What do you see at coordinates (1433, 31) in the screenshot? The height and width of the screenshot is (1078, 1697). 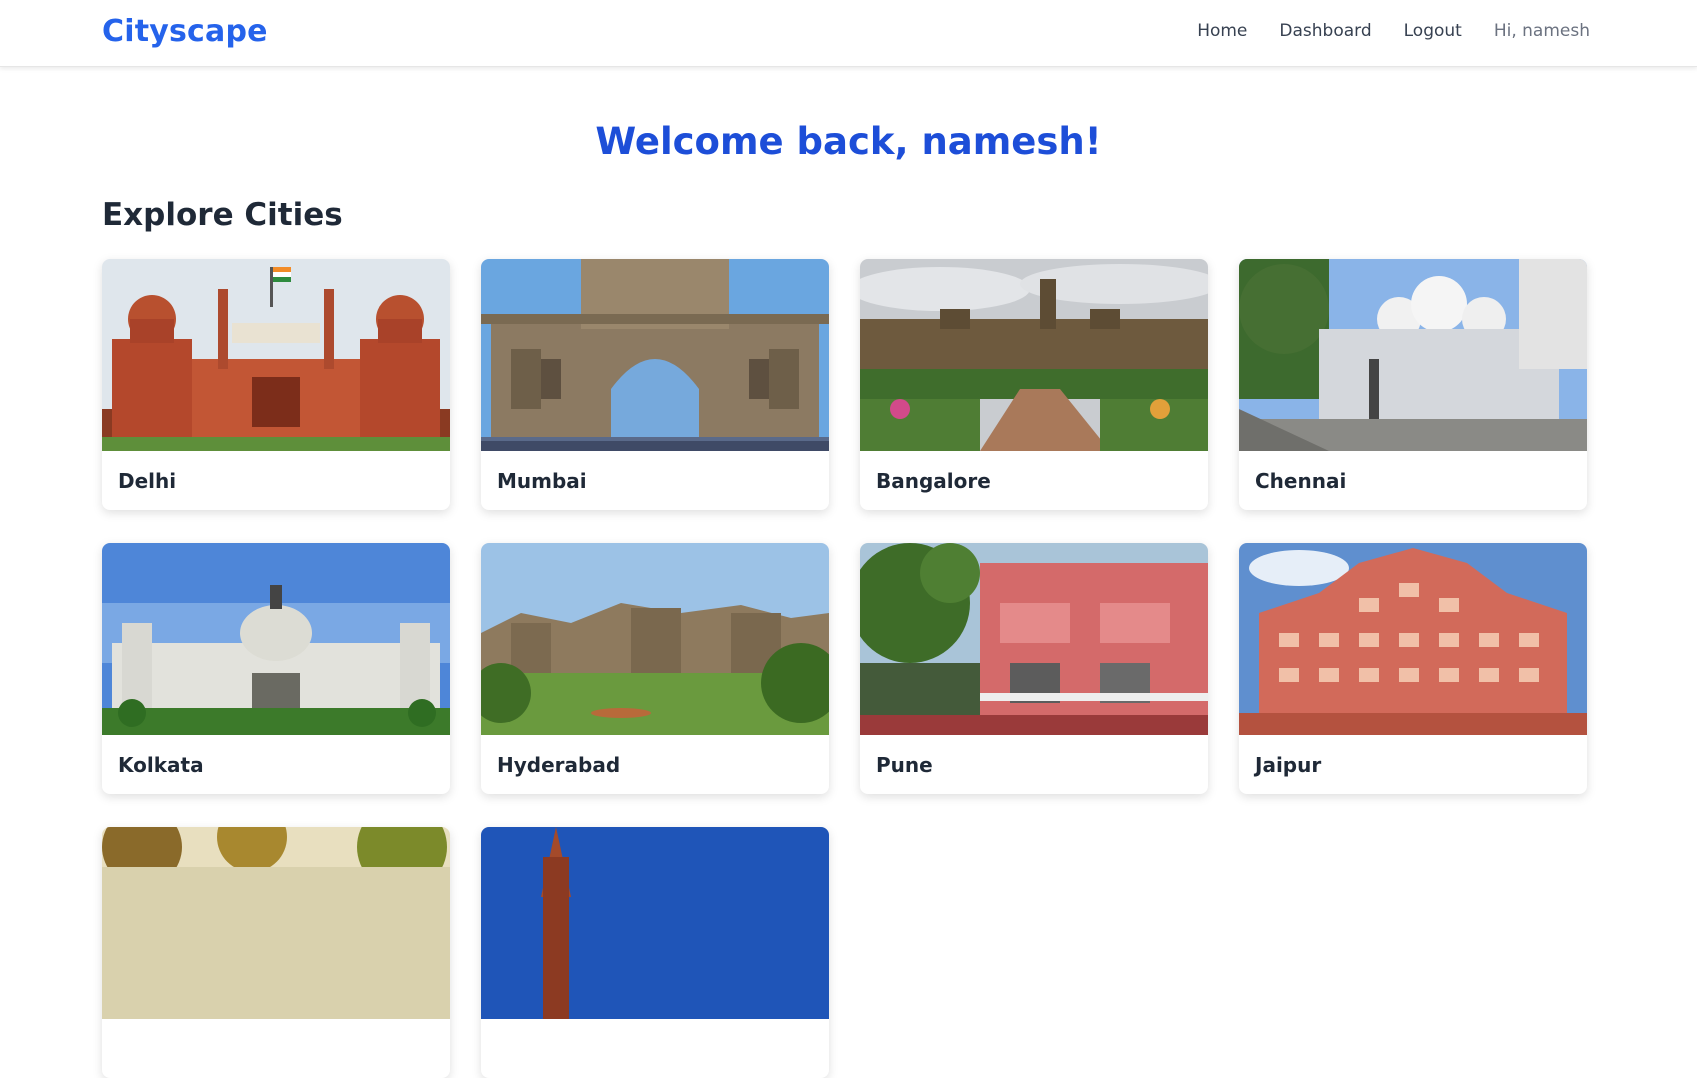 I see `nav-logout-link: Logout` at bounding box center [1433, 31].